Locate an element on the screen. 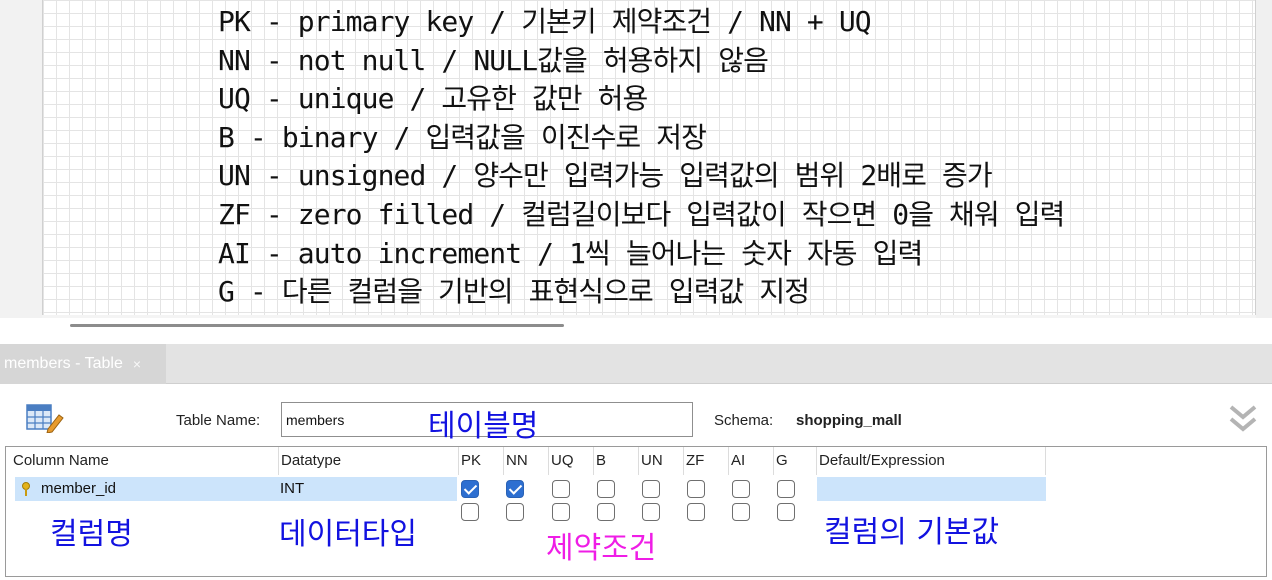 This screenshot has width=1272, height=580. header-ai: AI is located at coordinates (751, 461).